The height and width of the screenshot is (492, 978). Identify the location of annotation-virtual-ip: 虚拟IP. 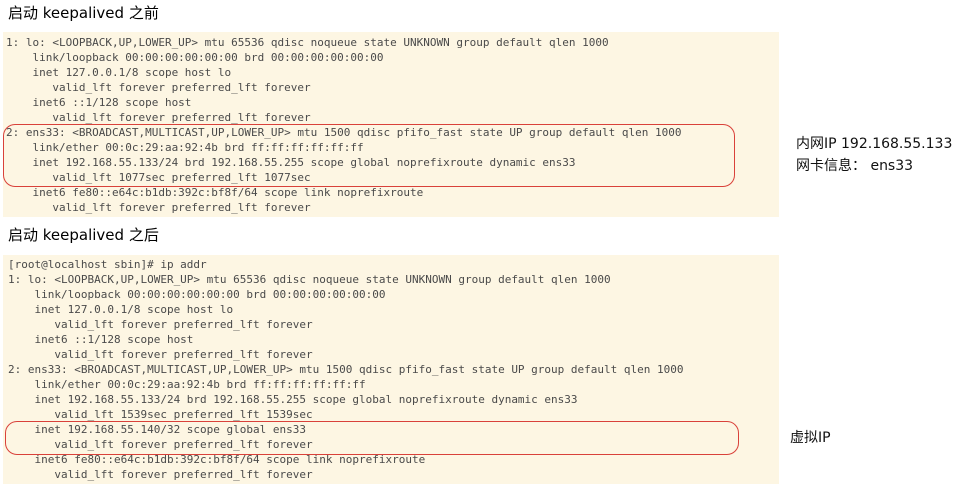
(810, 438).